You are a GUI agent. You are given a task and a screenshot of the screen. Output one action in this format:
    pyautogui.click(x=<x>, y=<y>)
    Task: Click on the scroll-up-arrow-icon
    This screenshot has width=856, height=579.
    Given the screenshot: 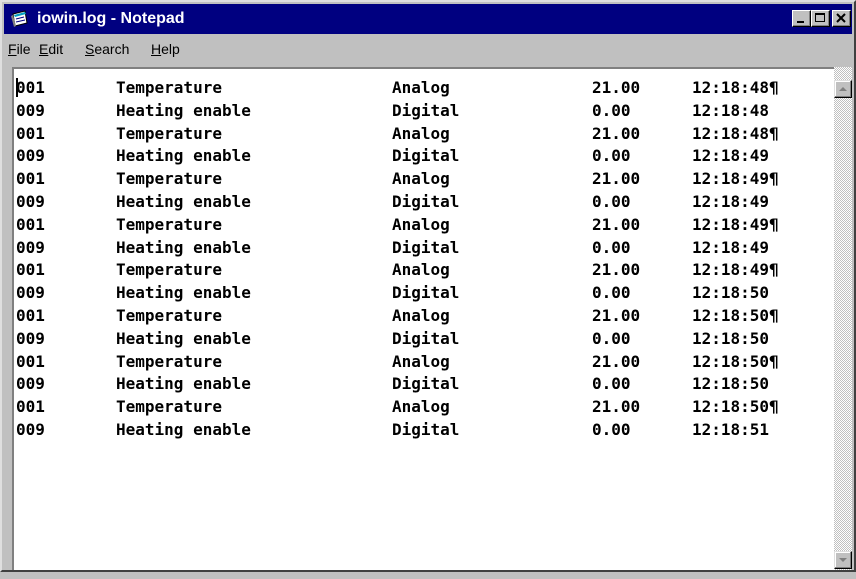 What is the action you would take?
    pyautogui.click(x=843, y=89)
    